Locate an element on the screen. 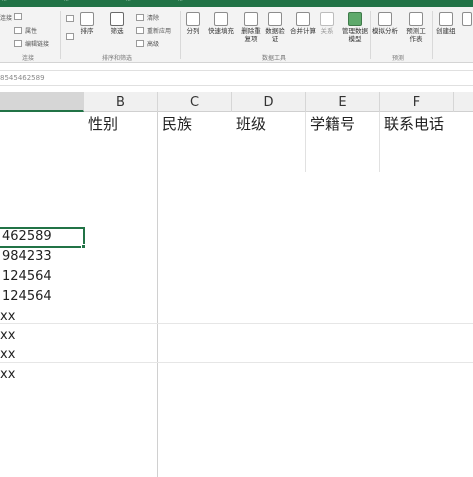  group-icon is located at coordinates (445, 19).